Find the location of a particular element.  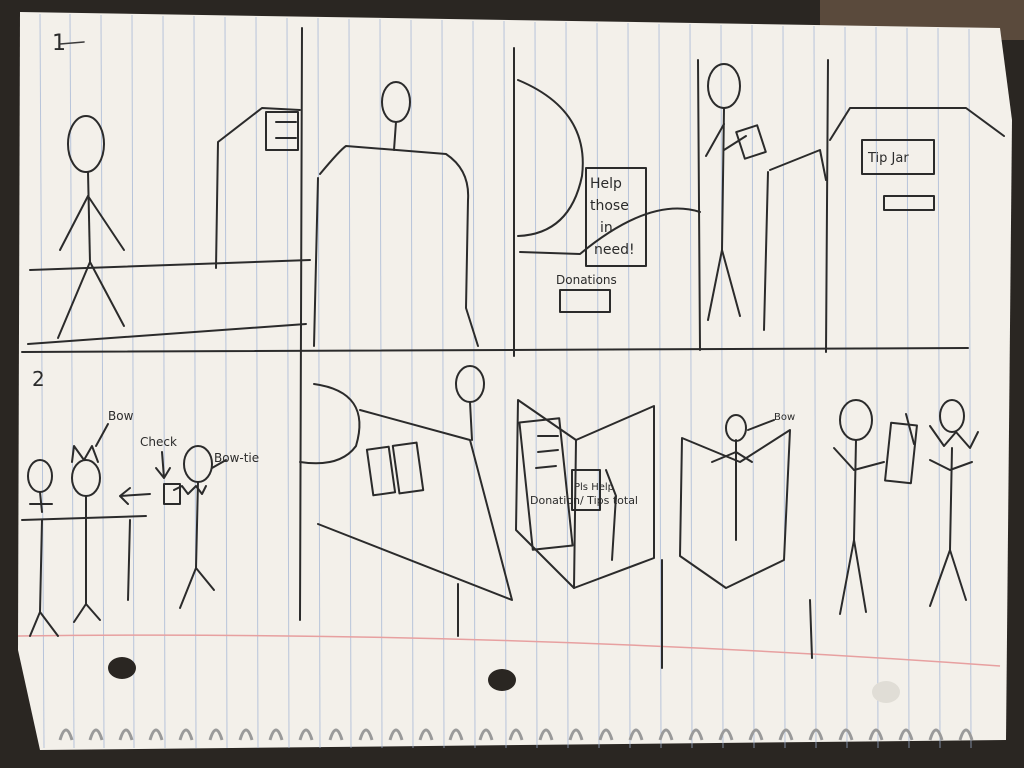

panel4-label-bow: Bow is located at coordinates (784, 417).